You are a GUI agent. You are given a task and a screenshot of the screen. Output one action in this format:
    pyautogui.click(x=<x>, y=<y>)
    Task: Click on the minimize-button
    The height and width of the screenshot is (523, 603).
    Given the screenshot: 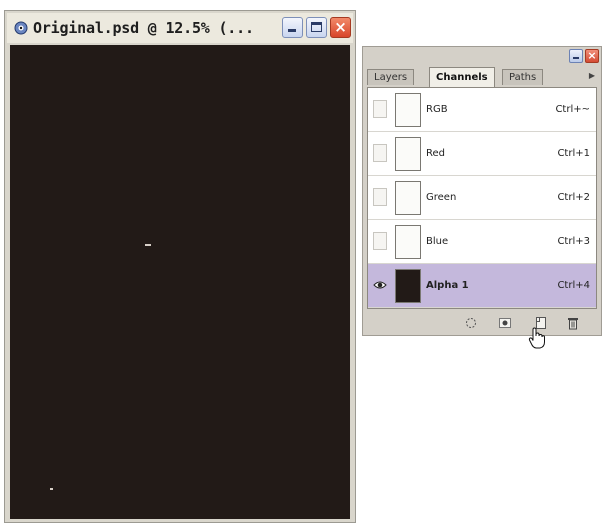 What is the action you would take?
    pyautogui.click(x=292, y=27)
    